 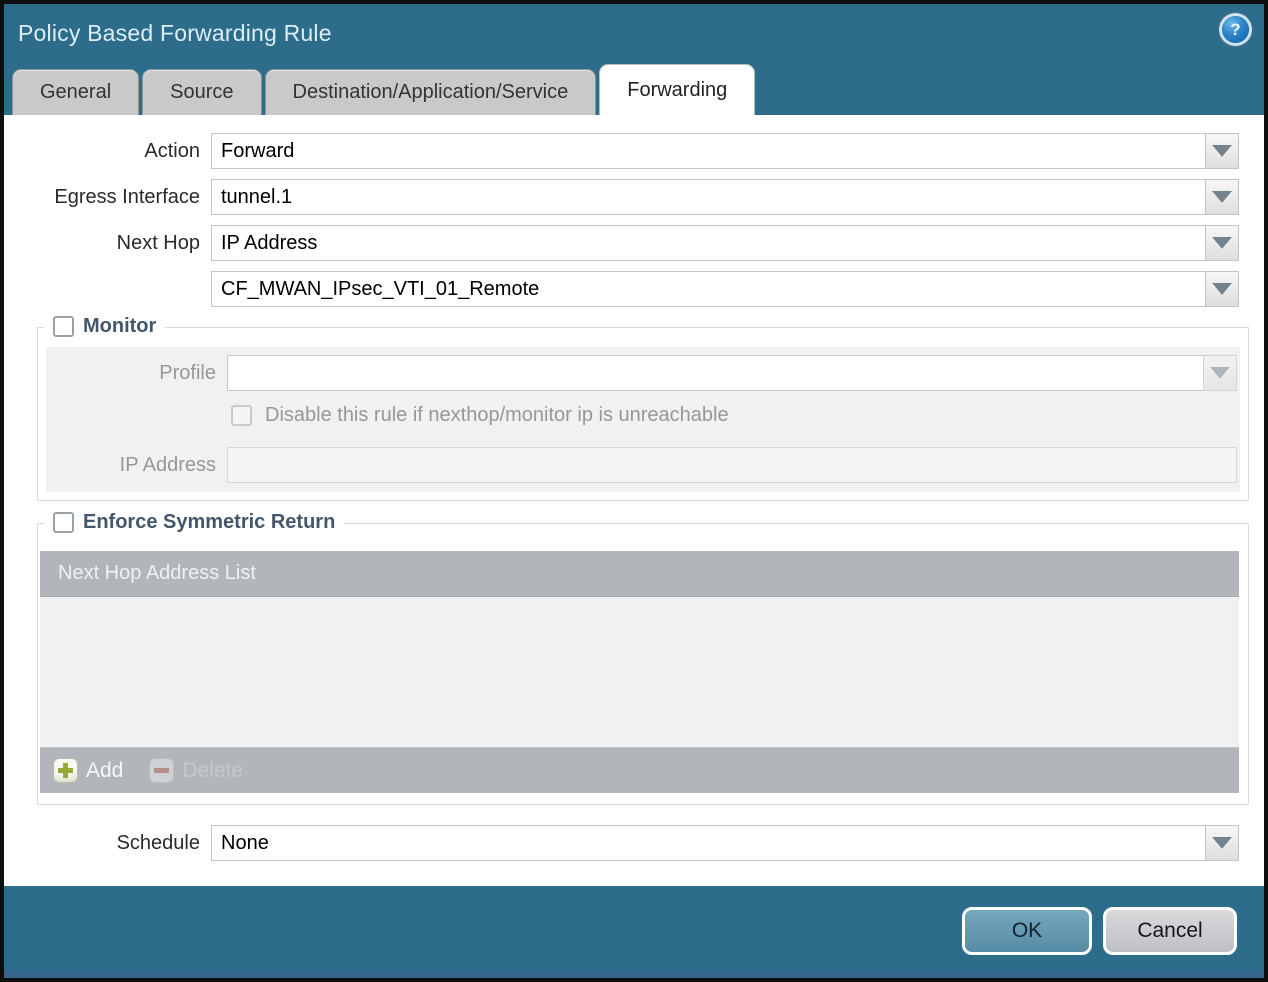 I want to click on plus-icon, so click(x=65, y=770).